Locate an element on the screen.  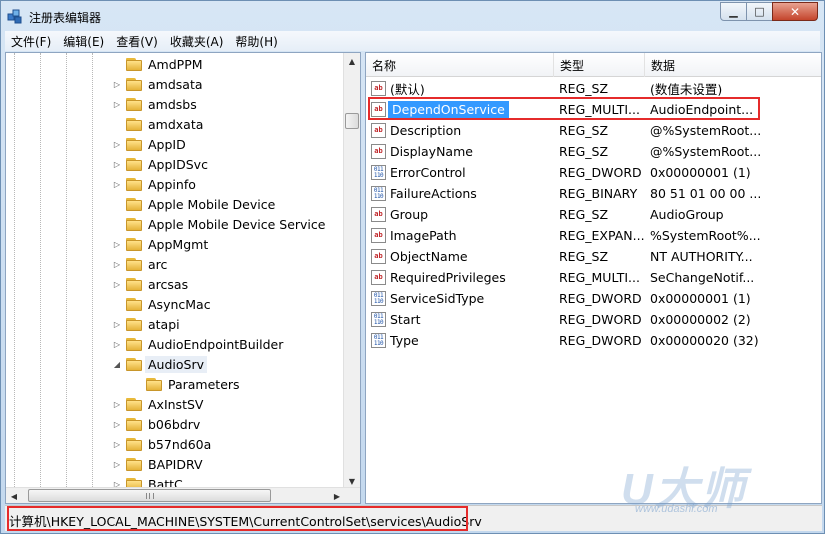
tree-item: ▷ AxInstSV is located at coordinates (158, 404).